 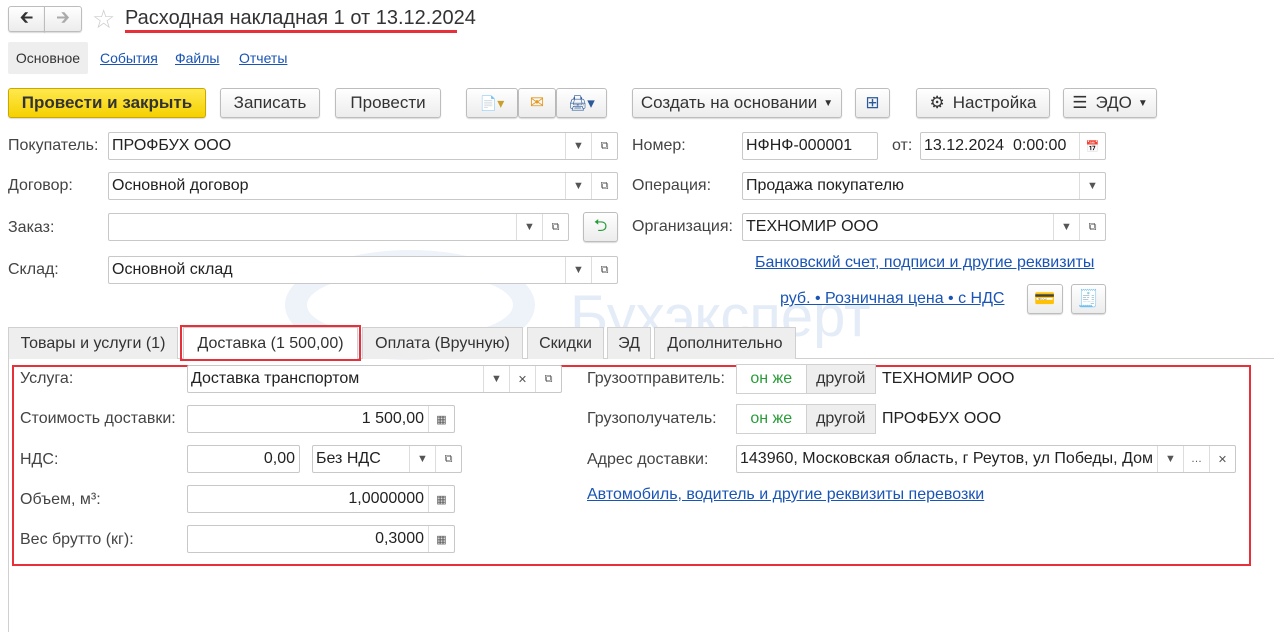 I want to click on consignee-label: Грузополучатель:, so click(x=652, y=418).